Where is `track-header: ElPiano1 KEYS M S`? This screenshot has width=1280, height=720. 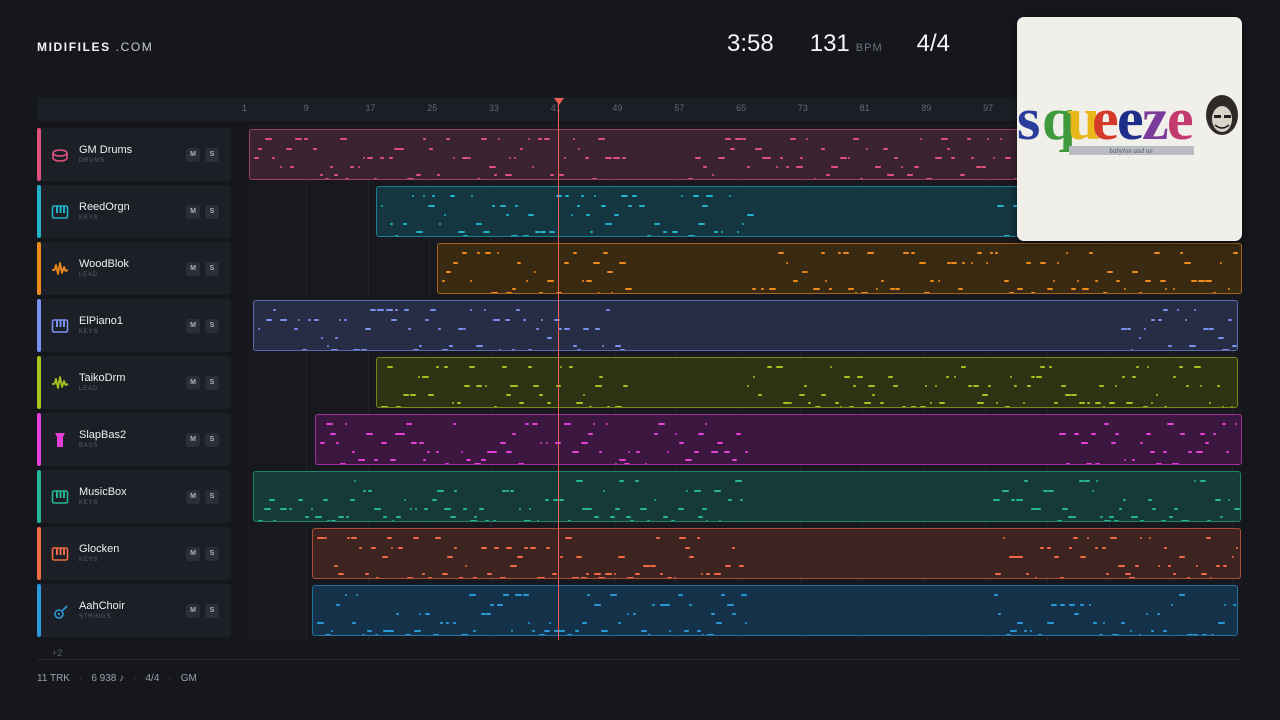
track-header: ElPiano1 KEYS M S is located at coordinates (134, 325).